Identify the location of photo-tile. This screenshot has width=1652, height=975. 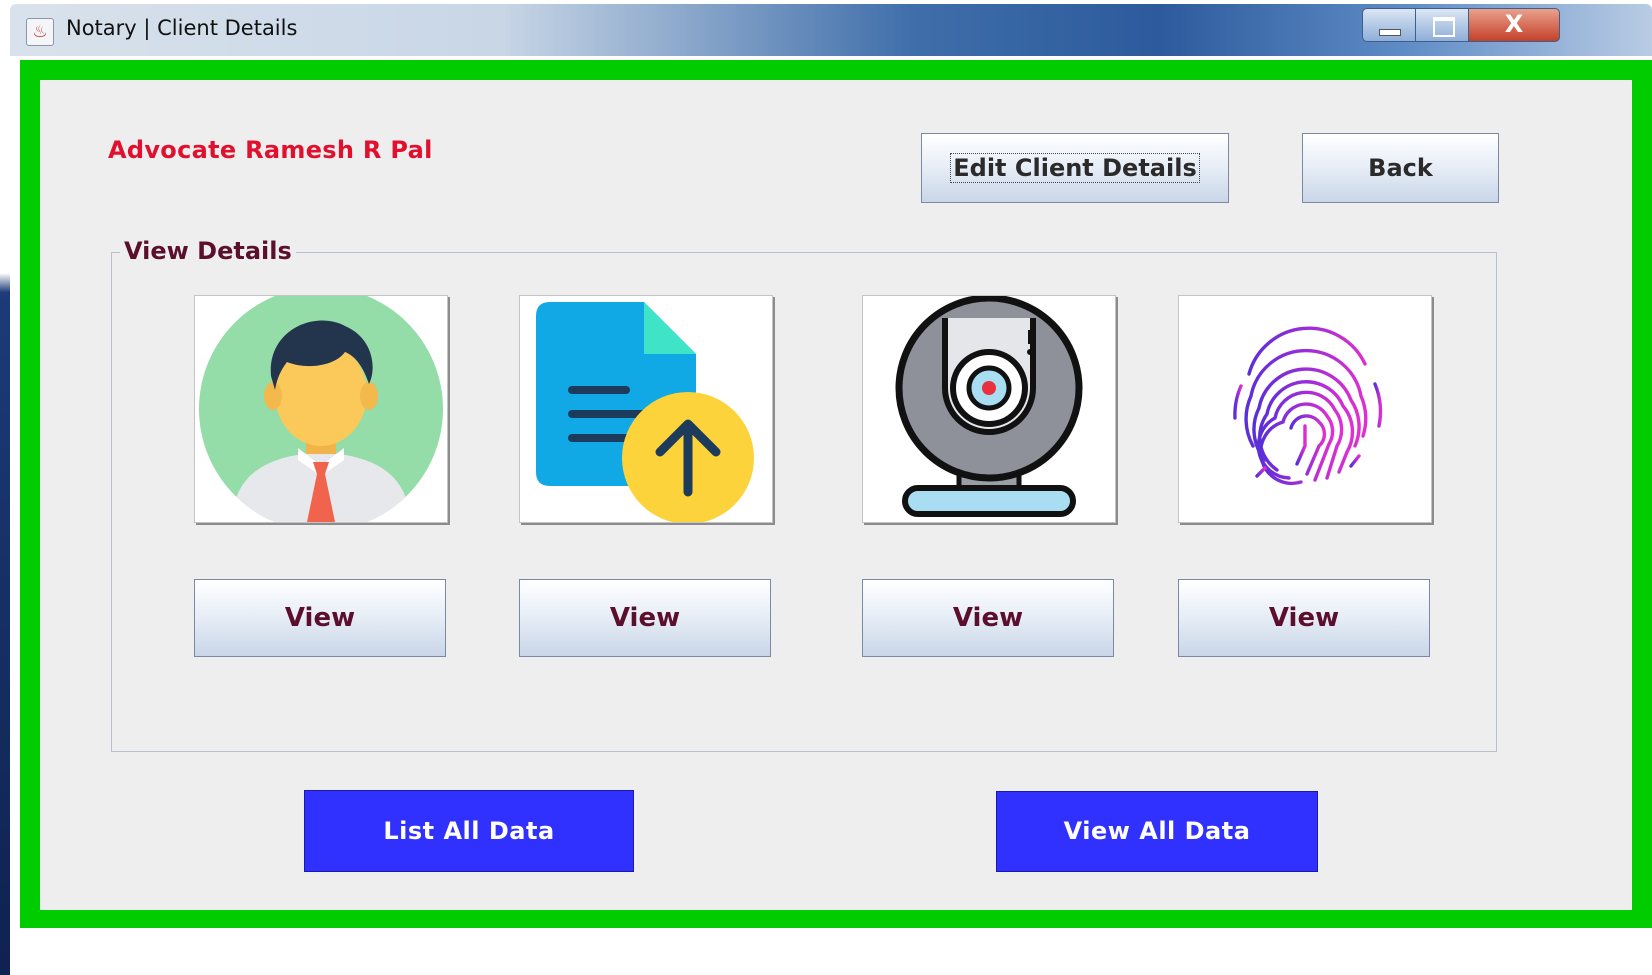
(321, 409).